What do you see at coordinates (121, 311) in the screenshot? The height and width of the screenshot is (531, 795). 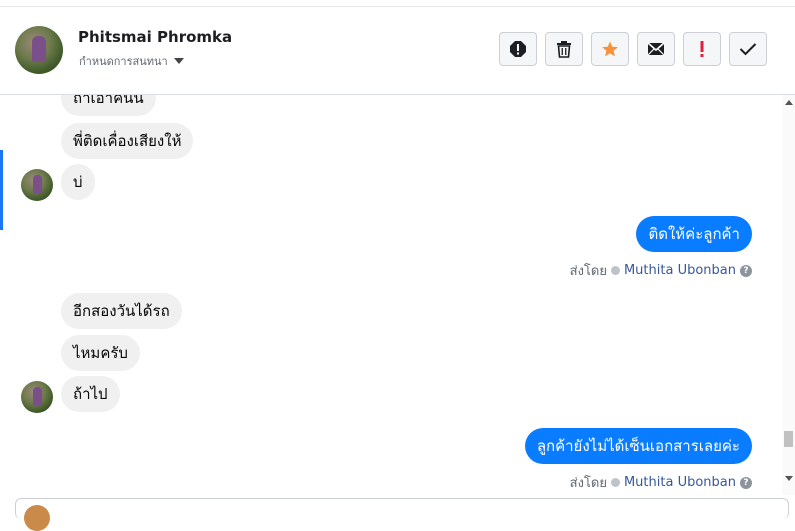 I see `incoming-message: อีกสองวันได้รถ` at bounding box center [121, 311].